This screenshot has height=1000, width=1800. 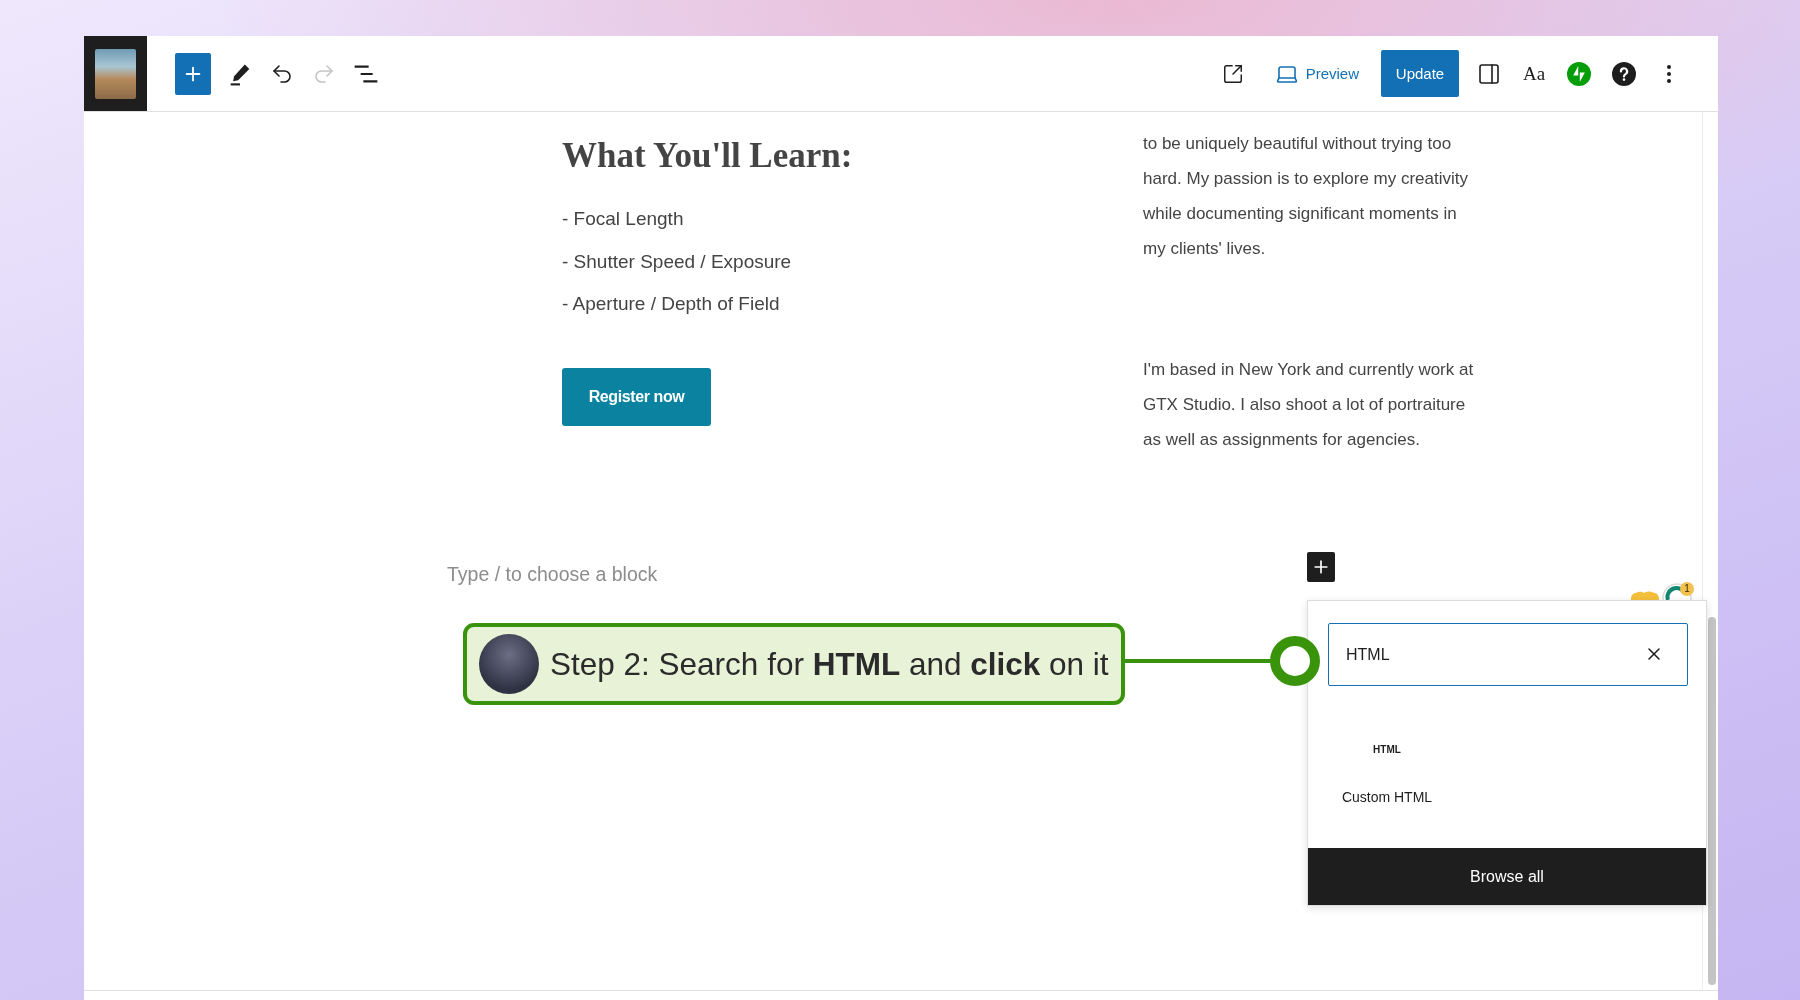 What do you see at coordinates (1232, 73) in the screenshot?
I see `external-link-icon` at bounding box center [1232, 73].